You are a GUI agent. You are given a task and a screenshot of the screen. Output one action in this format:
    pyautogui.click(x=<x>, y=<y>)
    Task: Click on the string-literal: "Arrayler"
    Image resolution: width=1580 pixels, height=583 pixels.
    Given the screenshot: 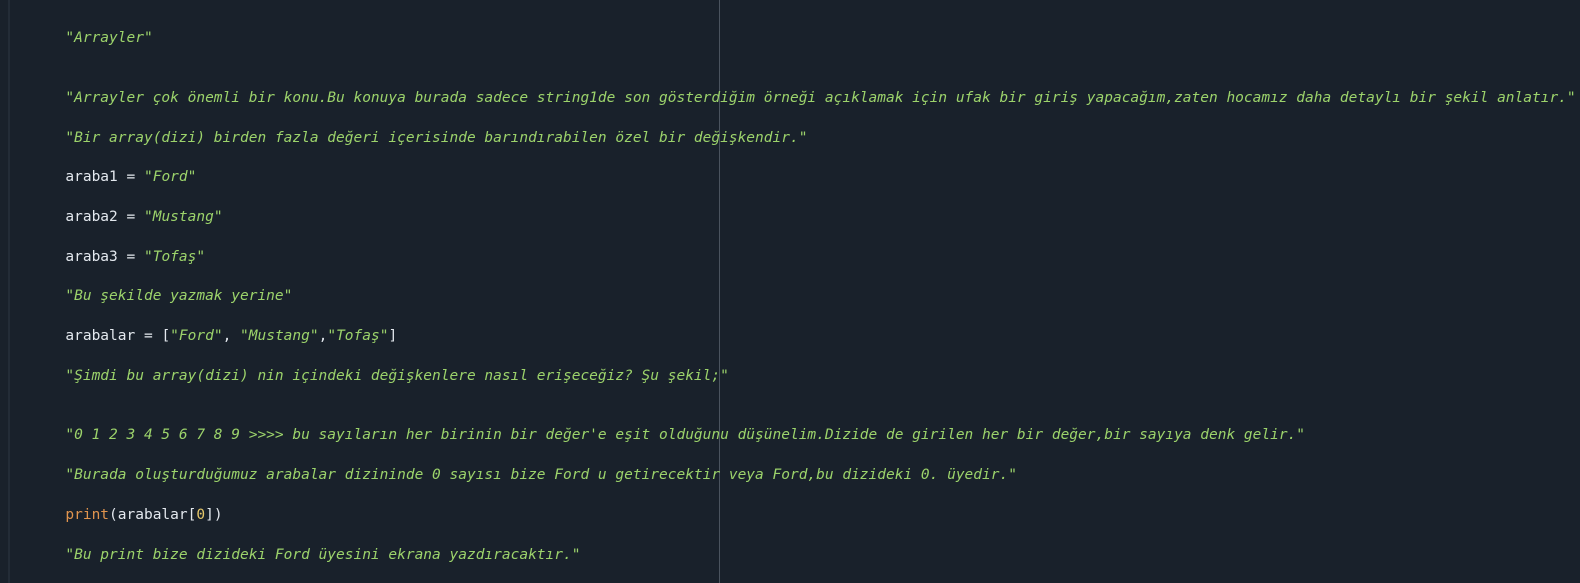 What is the action you would take?
    pyautogui.click(x=109, y=38)
    